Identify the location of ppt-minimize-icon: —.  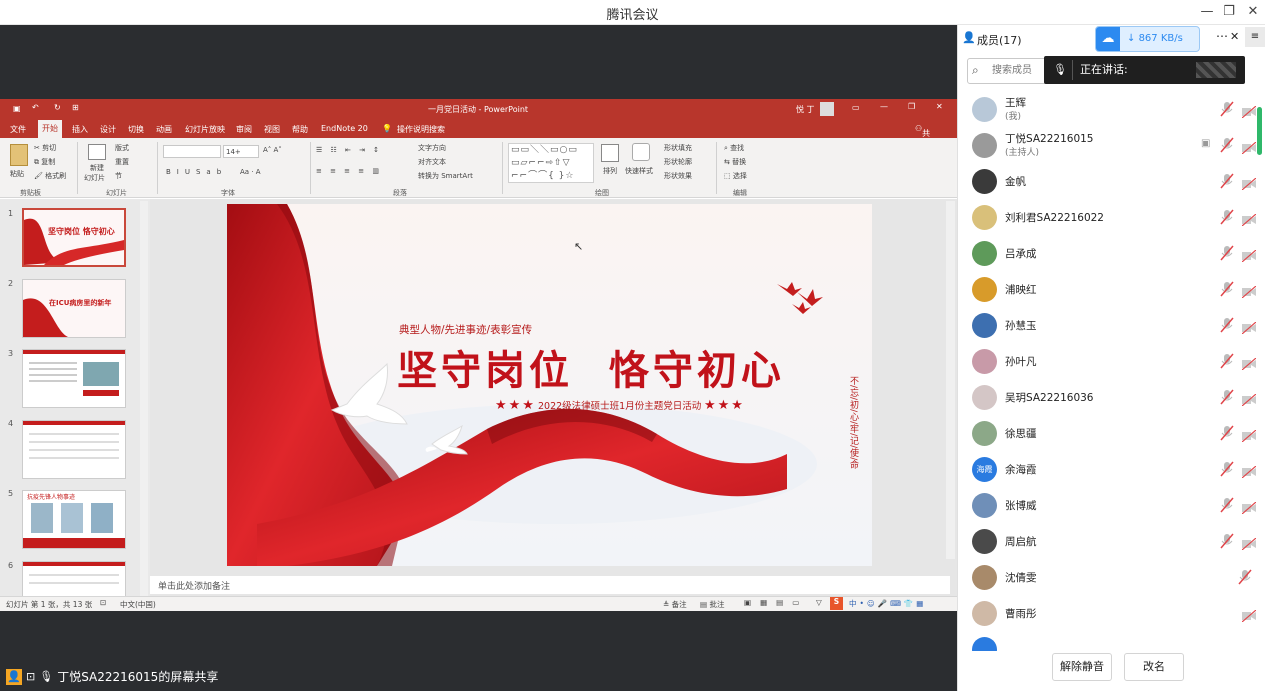
(884, 106).